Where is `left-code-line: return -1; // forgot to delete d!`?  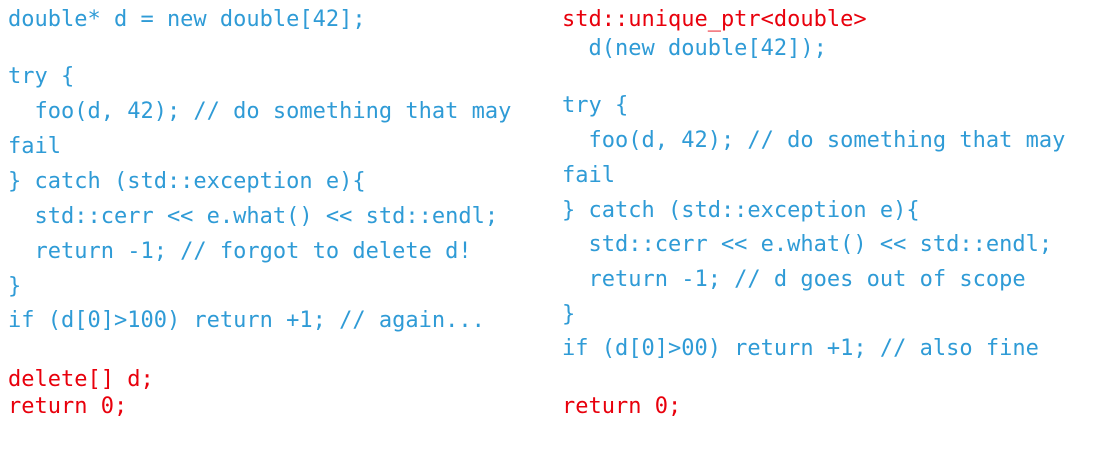
left-code-line: return -1; // forgot to delete d! is located at coordinates (240, 251).